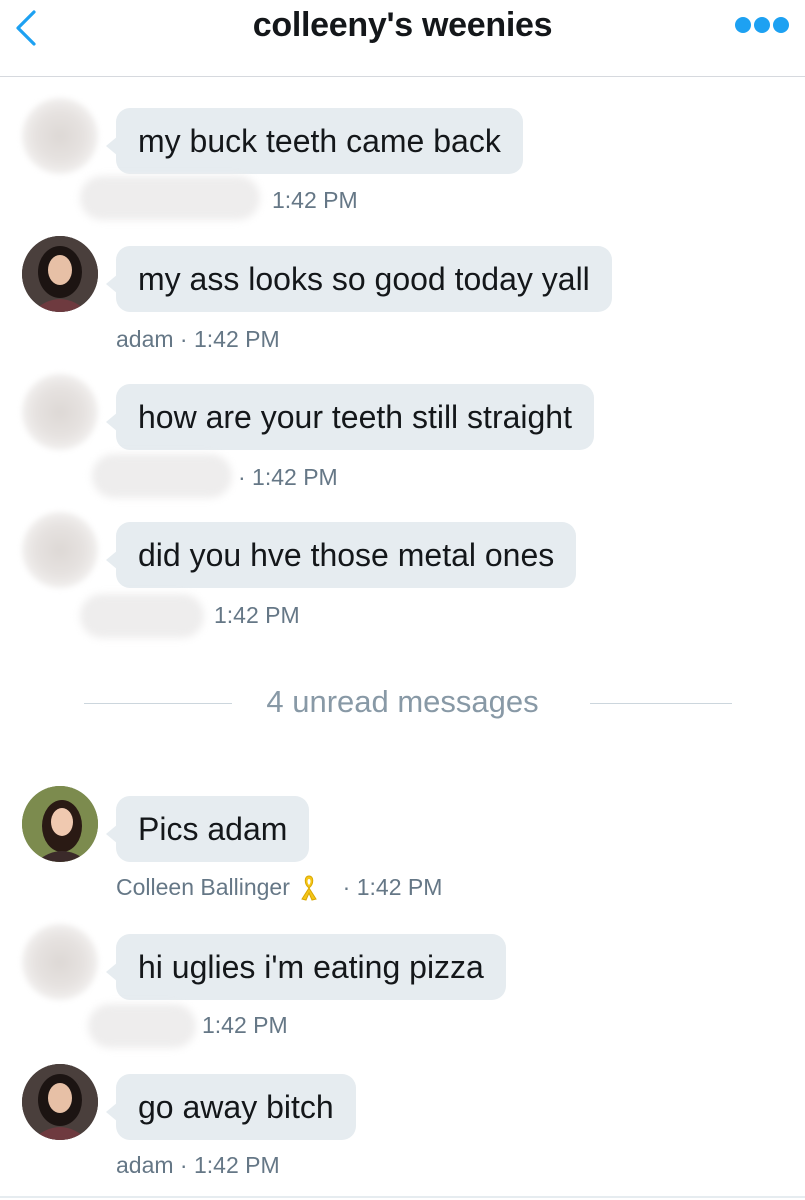  I want to click on message-bubble: hi uglies i'm eating pizza, so click(306, 967).